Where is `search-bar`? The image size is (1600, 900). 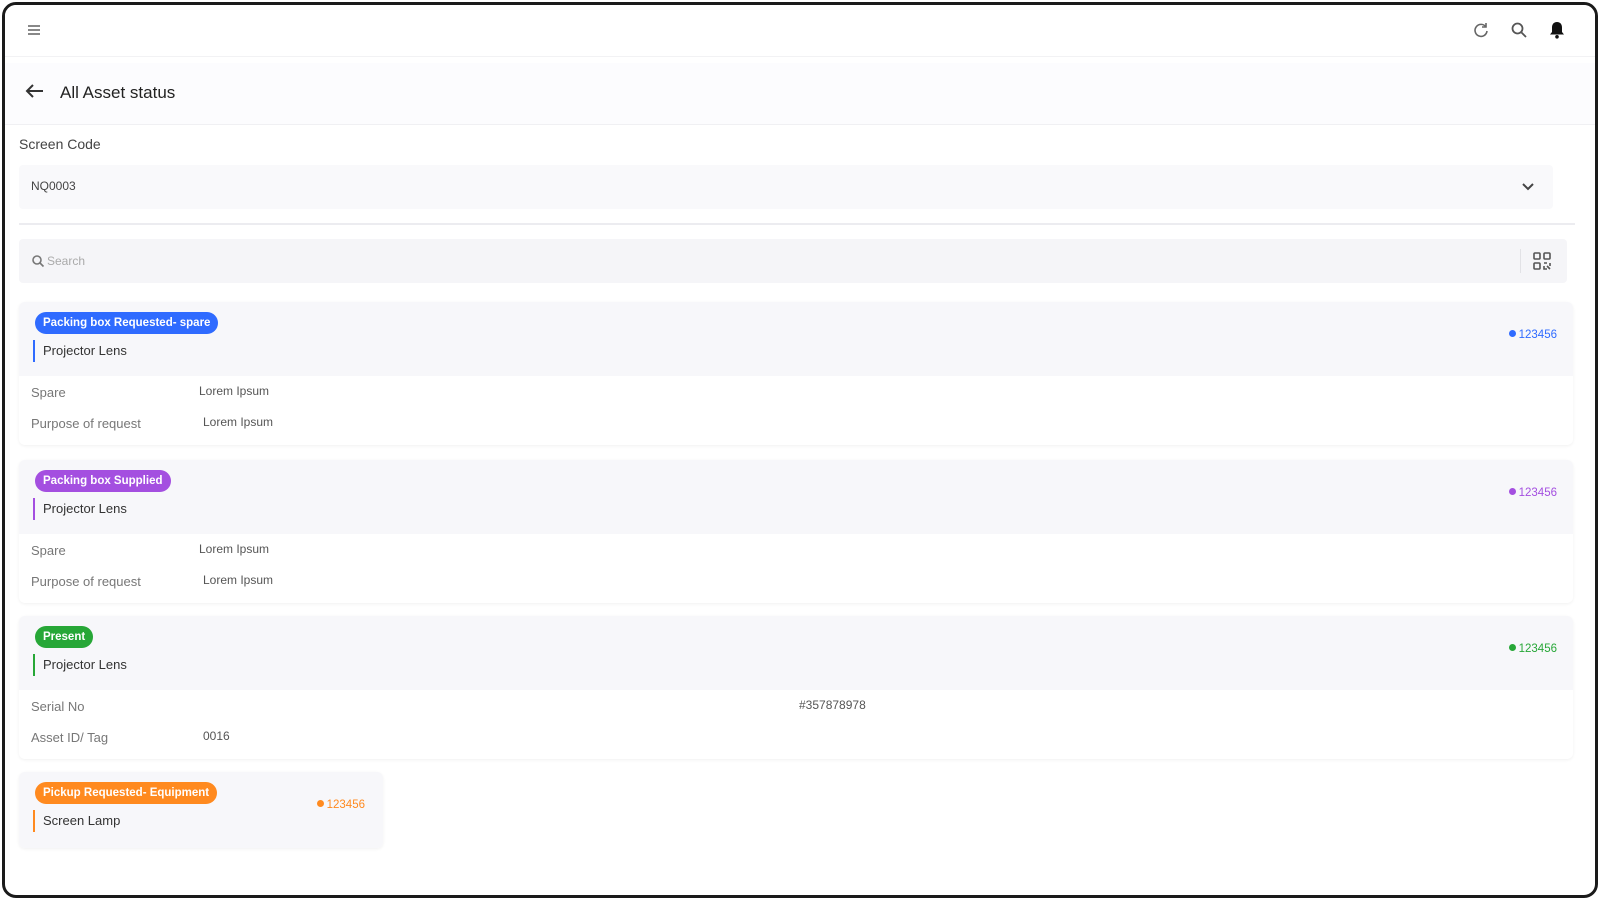 search-bar is located at coordinates (793, 261).